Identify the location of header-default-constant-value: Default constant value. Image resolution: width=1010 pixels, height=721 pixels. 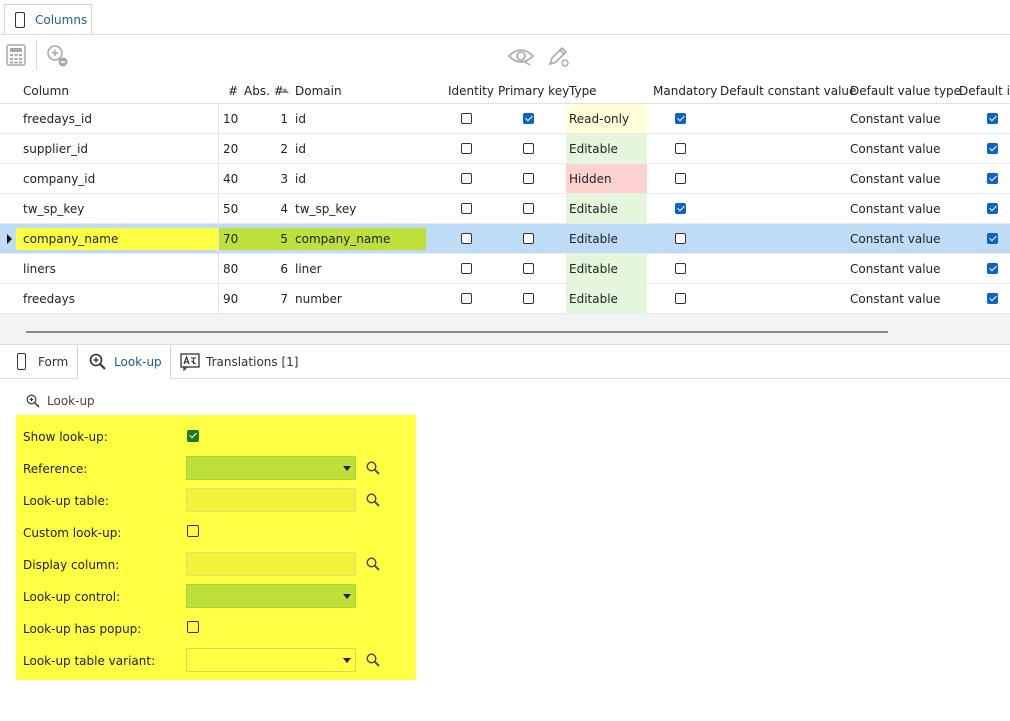
(788, 91).